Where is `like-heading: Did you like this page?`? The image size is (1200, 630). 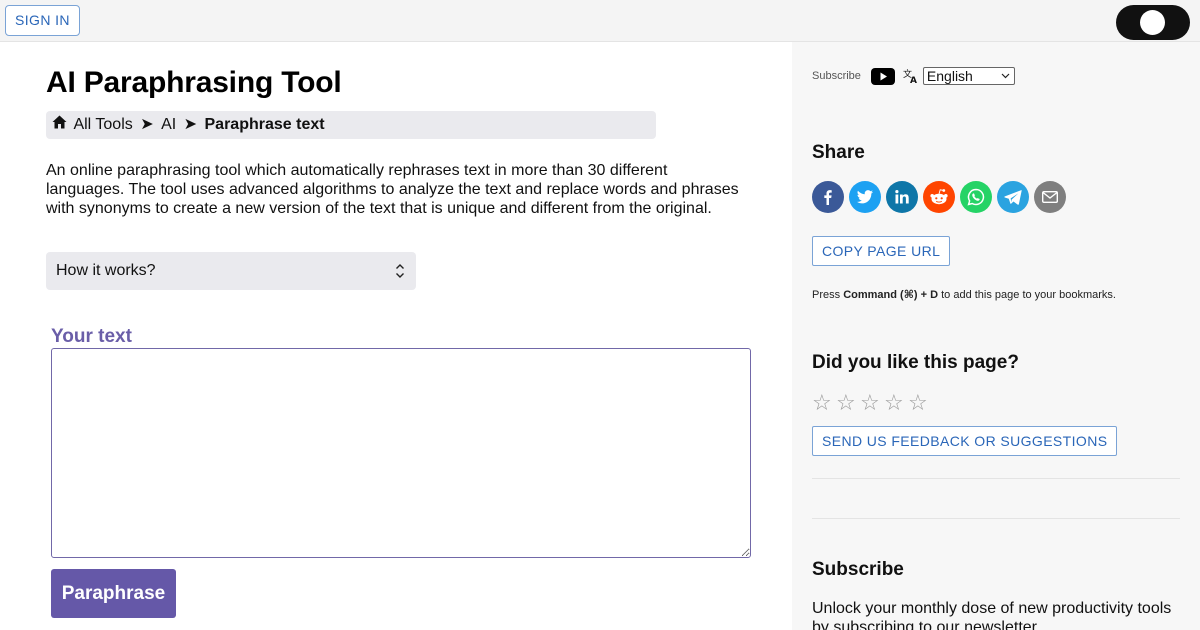
like-heading: Did you like this page? is located at coordinates (915, 362).